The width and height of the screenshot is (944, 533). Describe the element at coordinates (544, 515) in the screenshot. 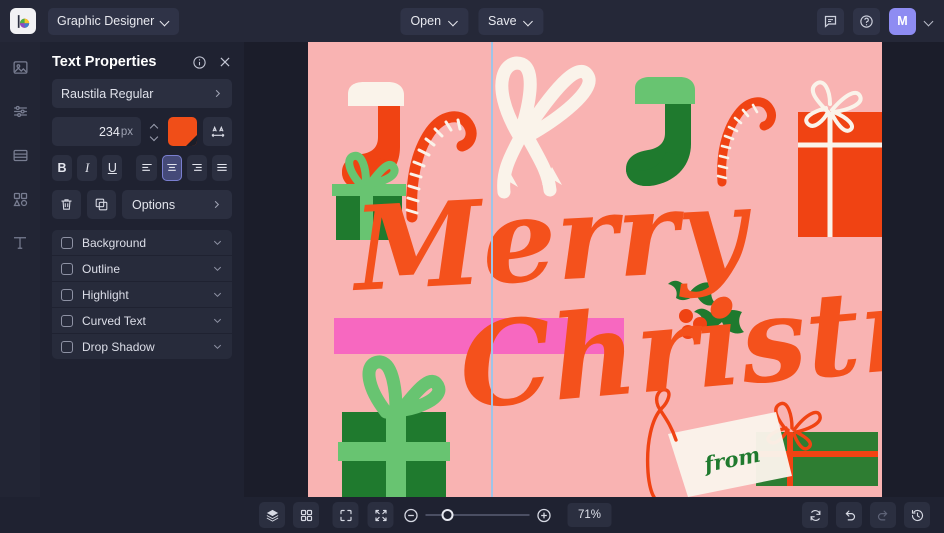

I see `zoom-in-icon` at that location.